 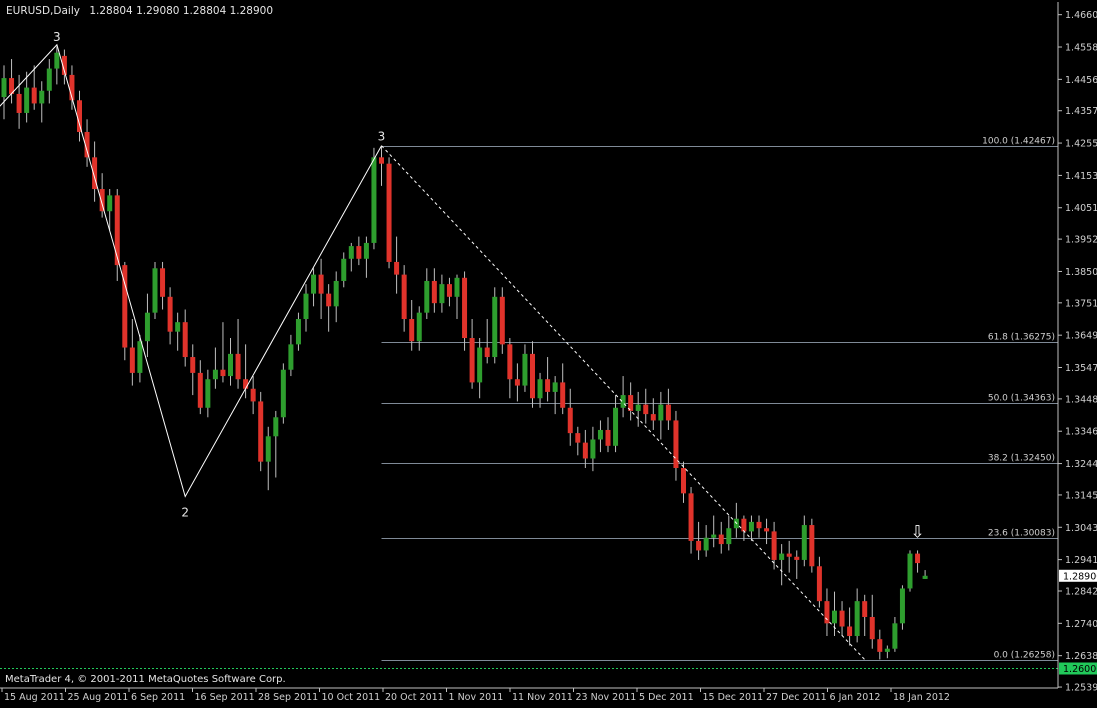 What do you see at coordinates (43, 11) in the screenshot?
I see `symbol-name: EURUSD,Daily` at bounding box center [43, 11].